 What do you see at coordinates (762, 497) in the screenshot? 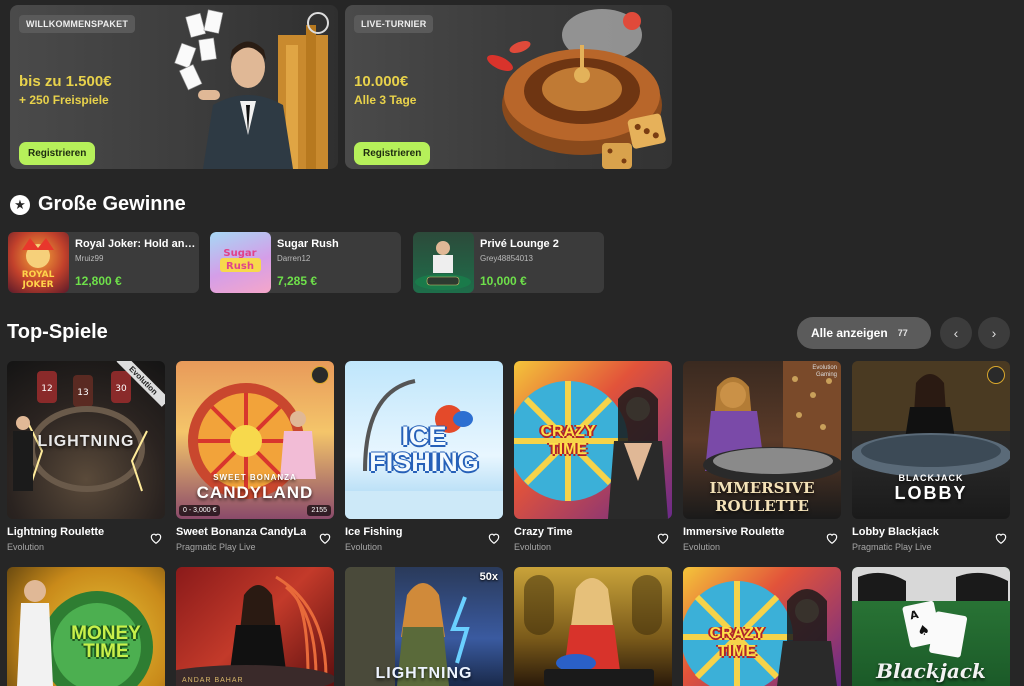
I see `tile-title: IMMERSIVE ROULETTE` at bounding box center [762, 497].